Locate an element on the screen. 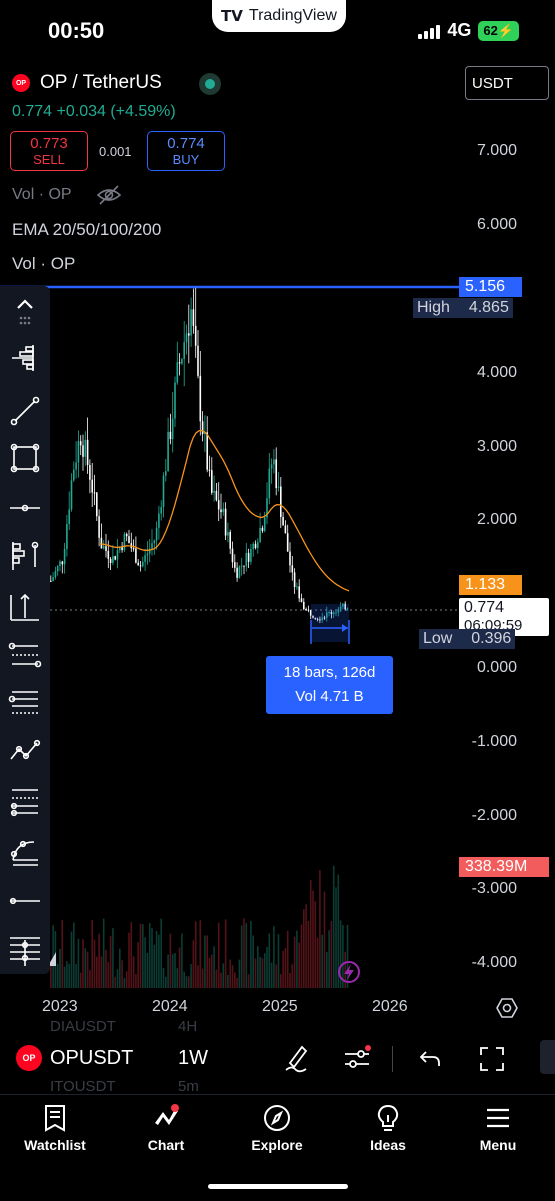  nav-ideas: Ideas is located at coordinates (388, 1128).